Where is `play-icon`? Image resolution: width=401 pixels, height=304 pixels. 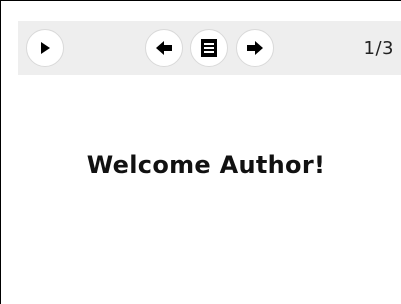 play-icon is located at coordinates (45, 48).